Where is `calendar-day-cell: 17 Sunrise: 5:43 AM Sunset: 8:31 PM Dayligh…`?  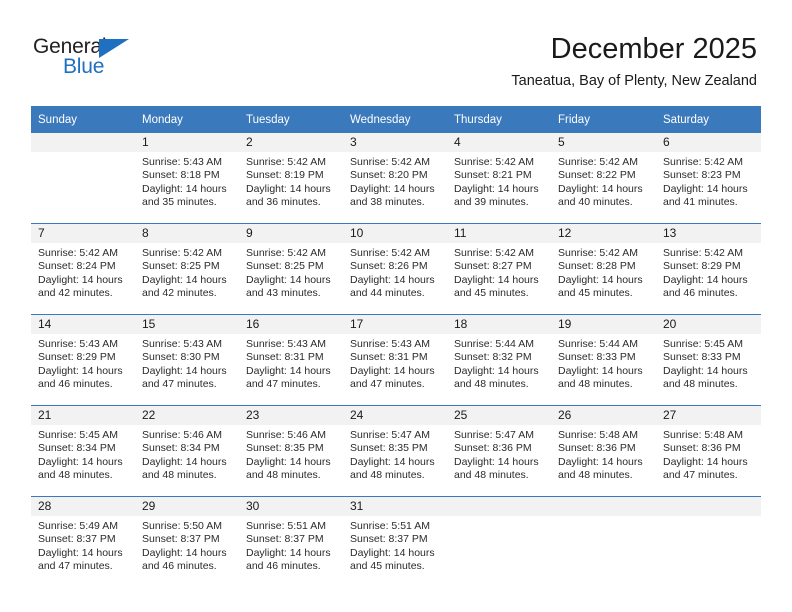 calendar-day-cell: 17 Sunrise: 5:43 AM Sunset: 8:31 PM Dayligh… is located at coordinates (395, 360).